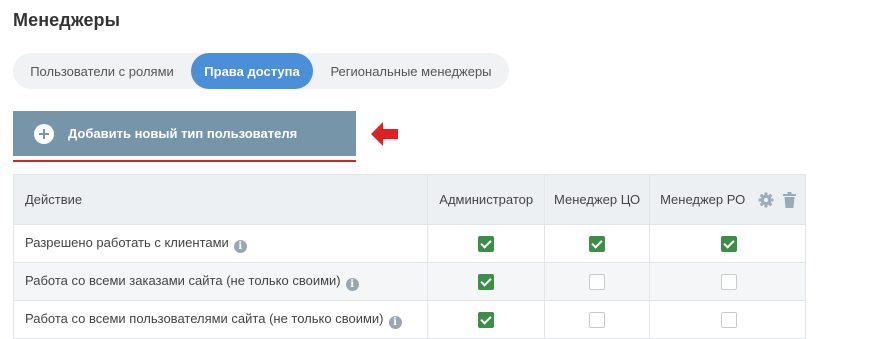  Describe the element at coordinates (790, 199) in the screenshot. I see `trash-icon` at that location.